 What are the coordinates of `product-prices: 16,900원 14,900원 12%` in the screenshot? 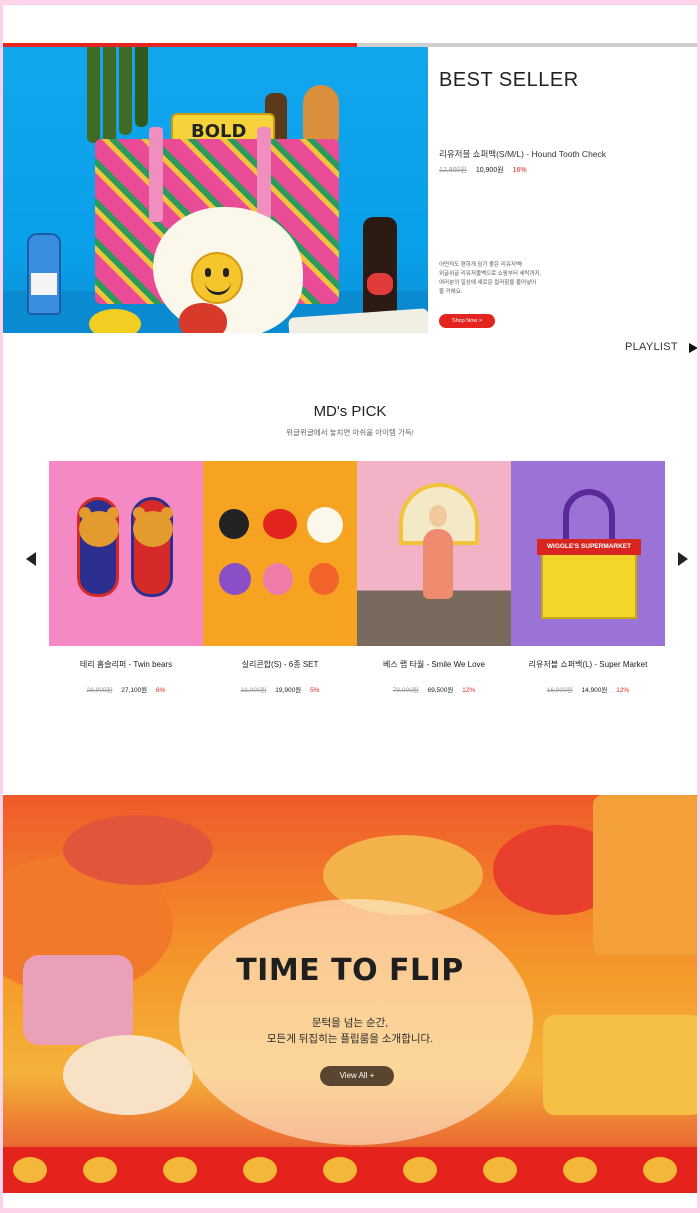 It's located at (588, 689).